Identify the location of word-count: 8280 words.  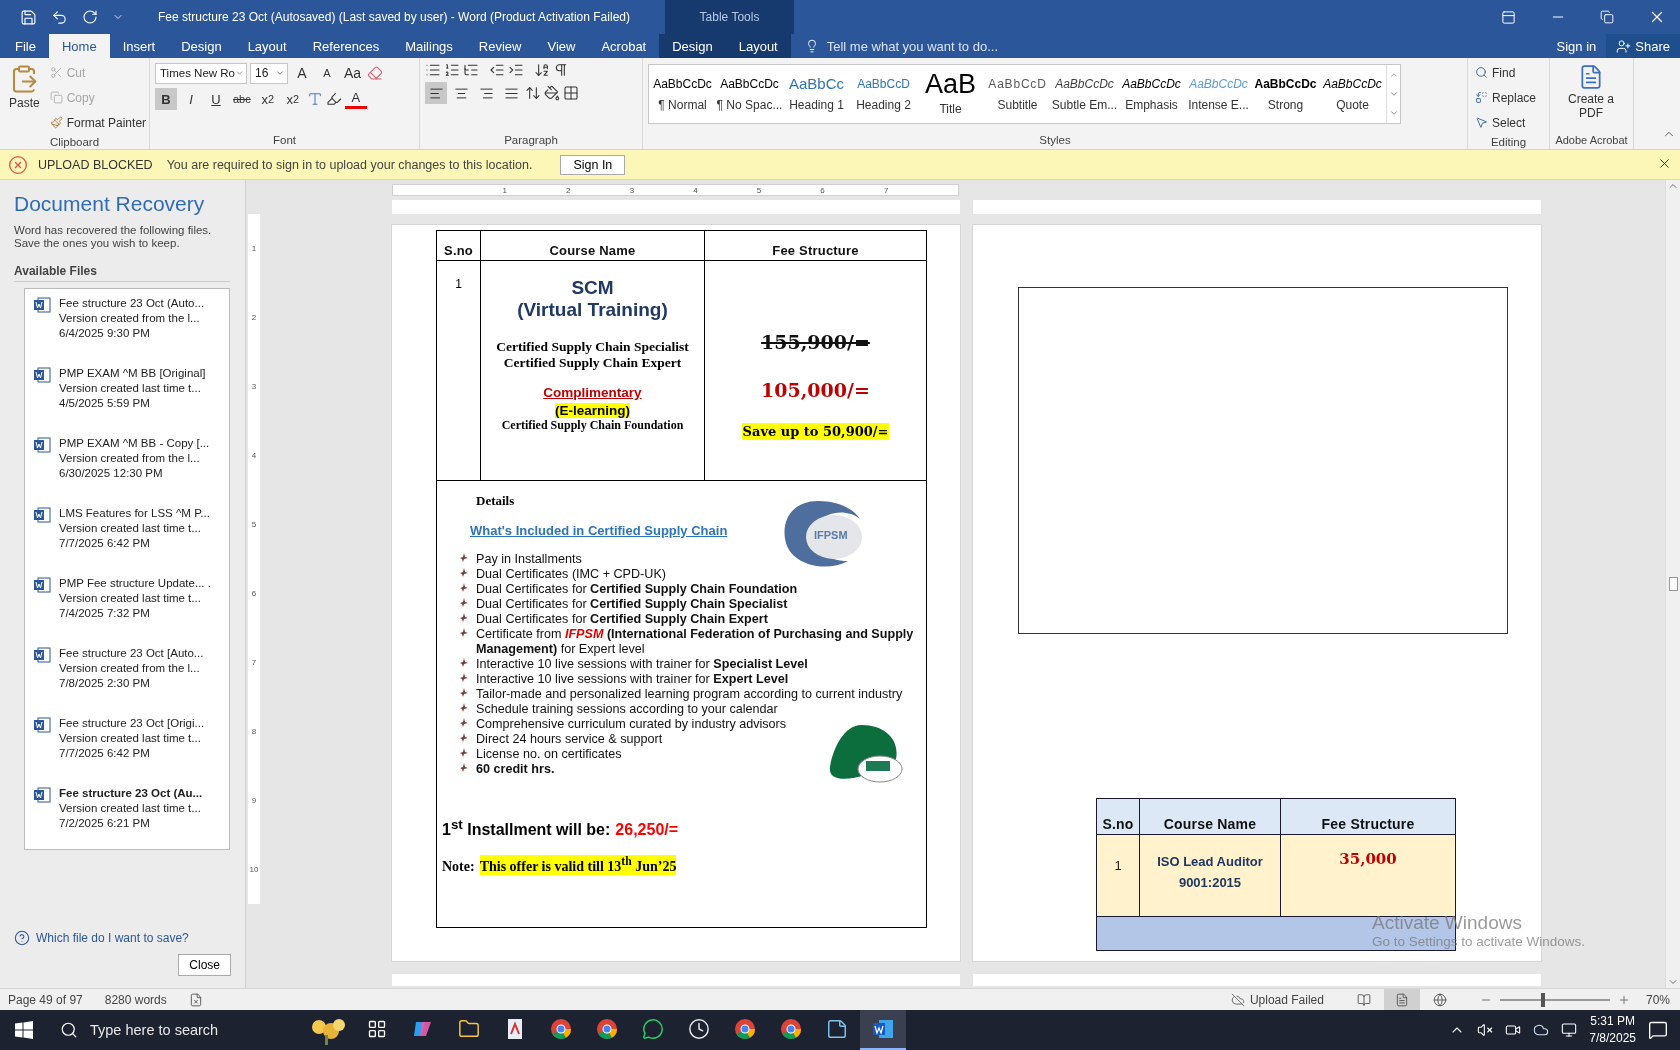
(135, 999).